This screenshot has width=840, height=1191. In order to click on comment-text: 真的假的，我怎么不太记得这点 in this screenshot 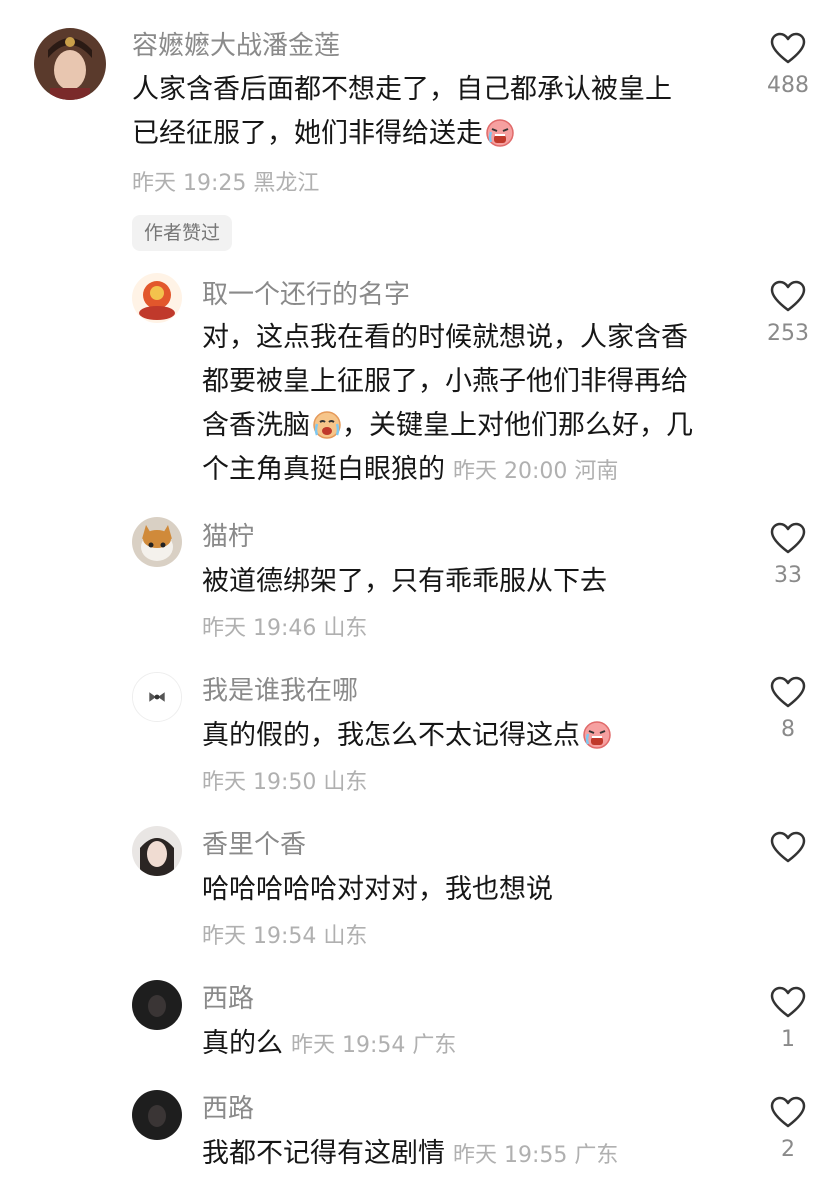, I will do `click(472, 736)`.